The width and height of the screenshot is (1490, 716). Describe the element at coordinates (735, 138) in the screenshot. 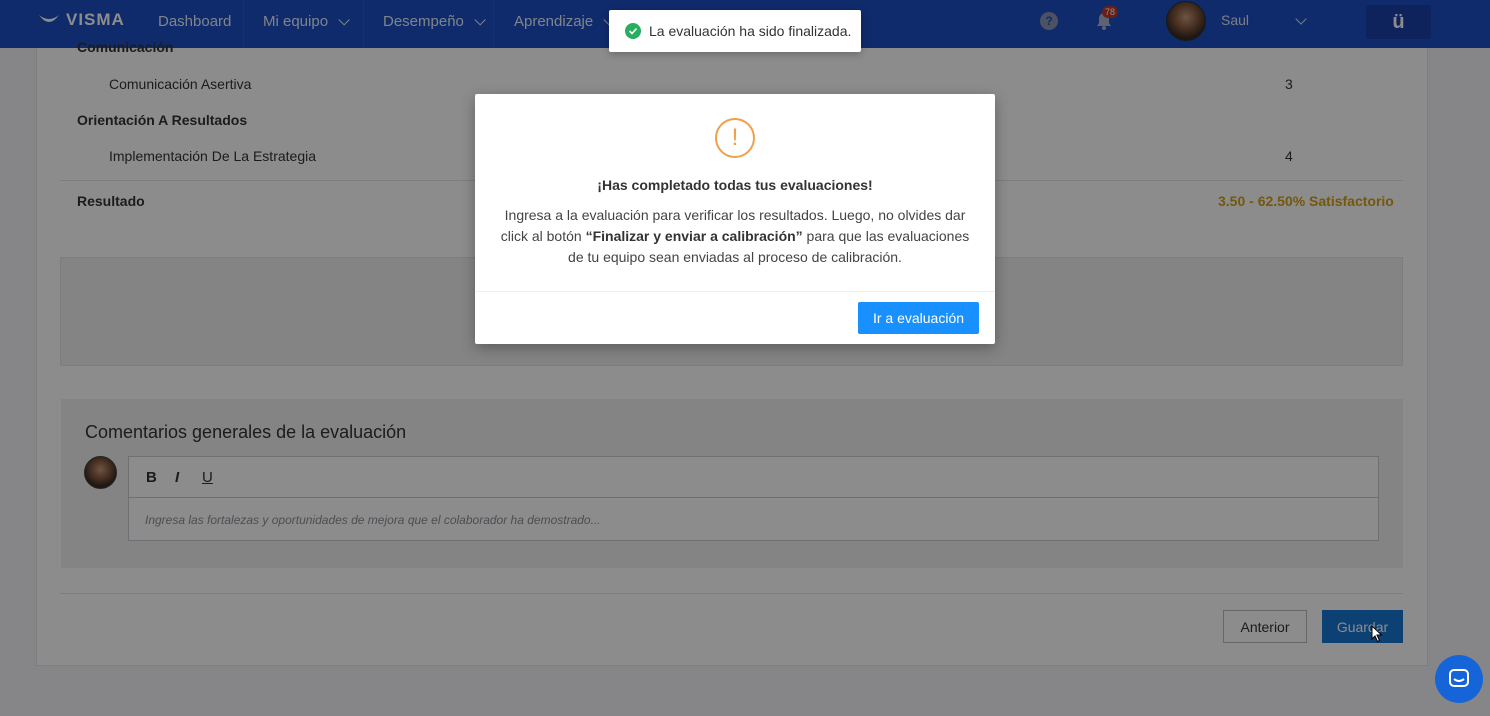

I see `exclamation-icon: !` at that location.